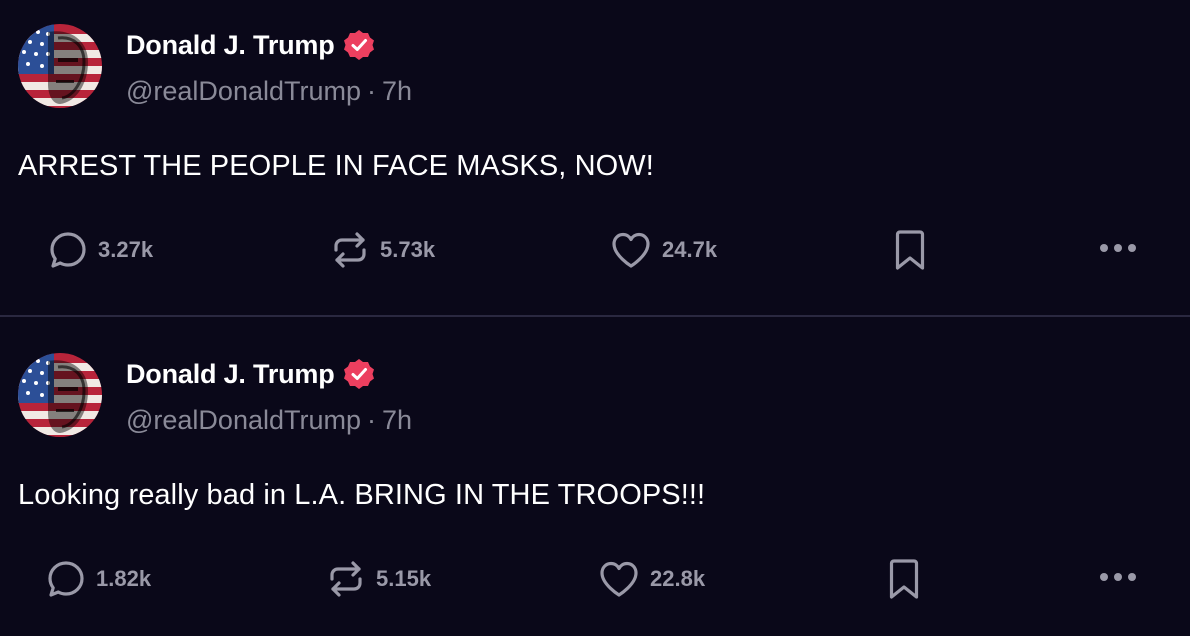 This screenshot has width=1190, height=636. I want to click on repost-count: 5.15k, so click(404, 578).